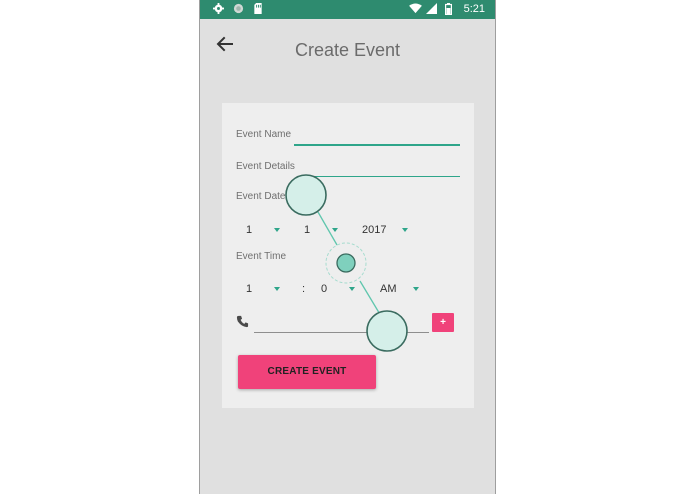 The height and width of the screenshot is (494, 695). Describe the element at coordinates (249, 289) in the screenshot. I see `hour-value: 1` at that location.